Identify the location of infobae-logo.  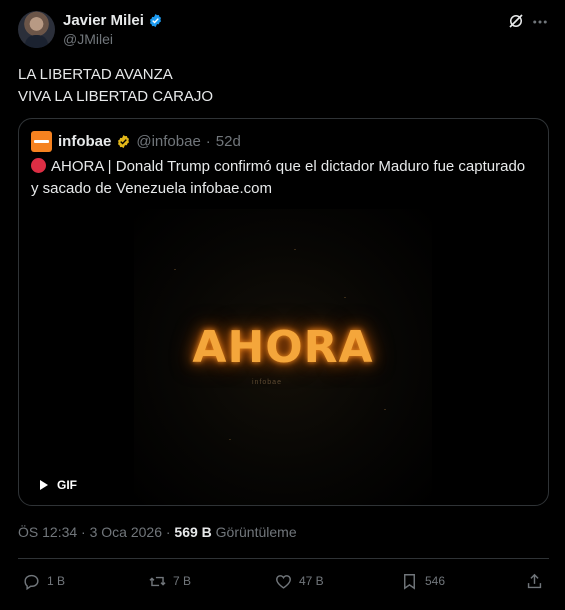
(41, 141).